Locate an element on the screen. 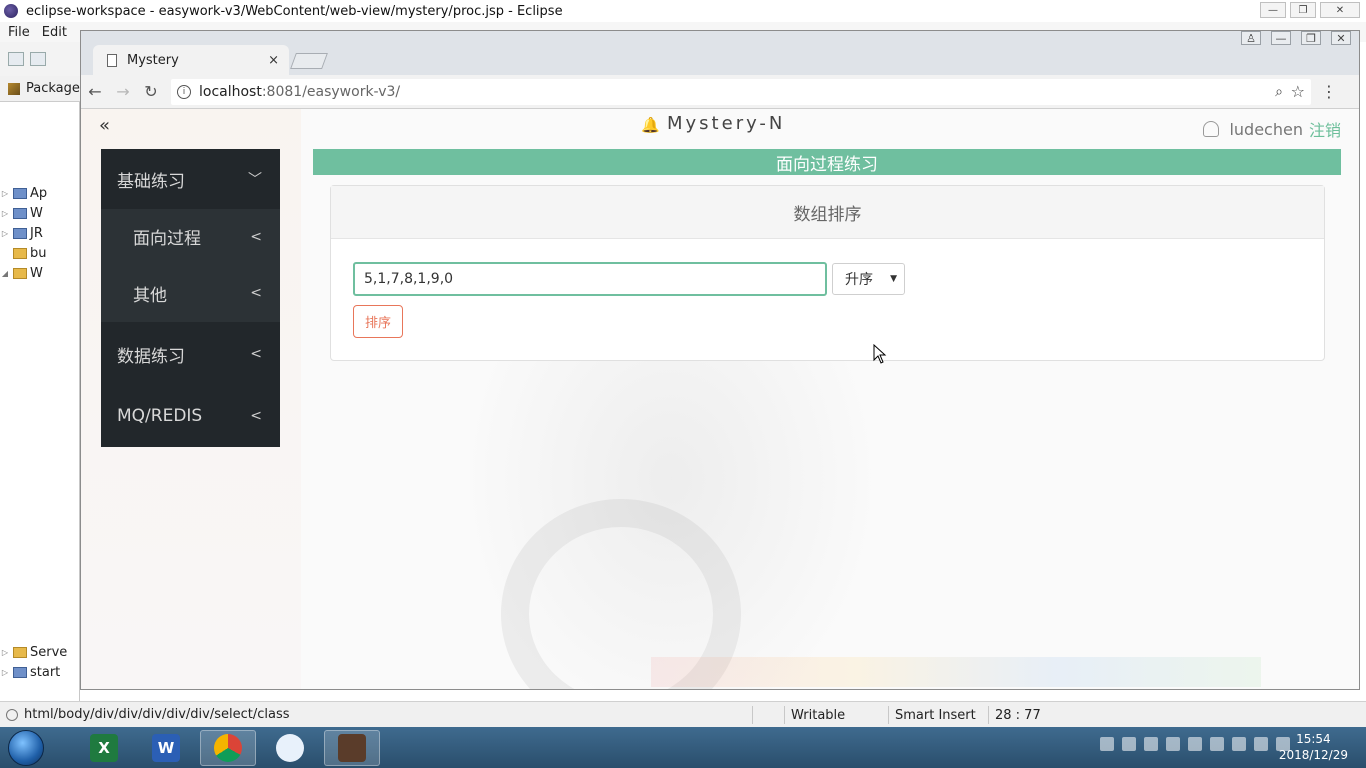 The width and height of the screenshot is (1366, 768). word-icon: W is located at coordinates (166, 748).